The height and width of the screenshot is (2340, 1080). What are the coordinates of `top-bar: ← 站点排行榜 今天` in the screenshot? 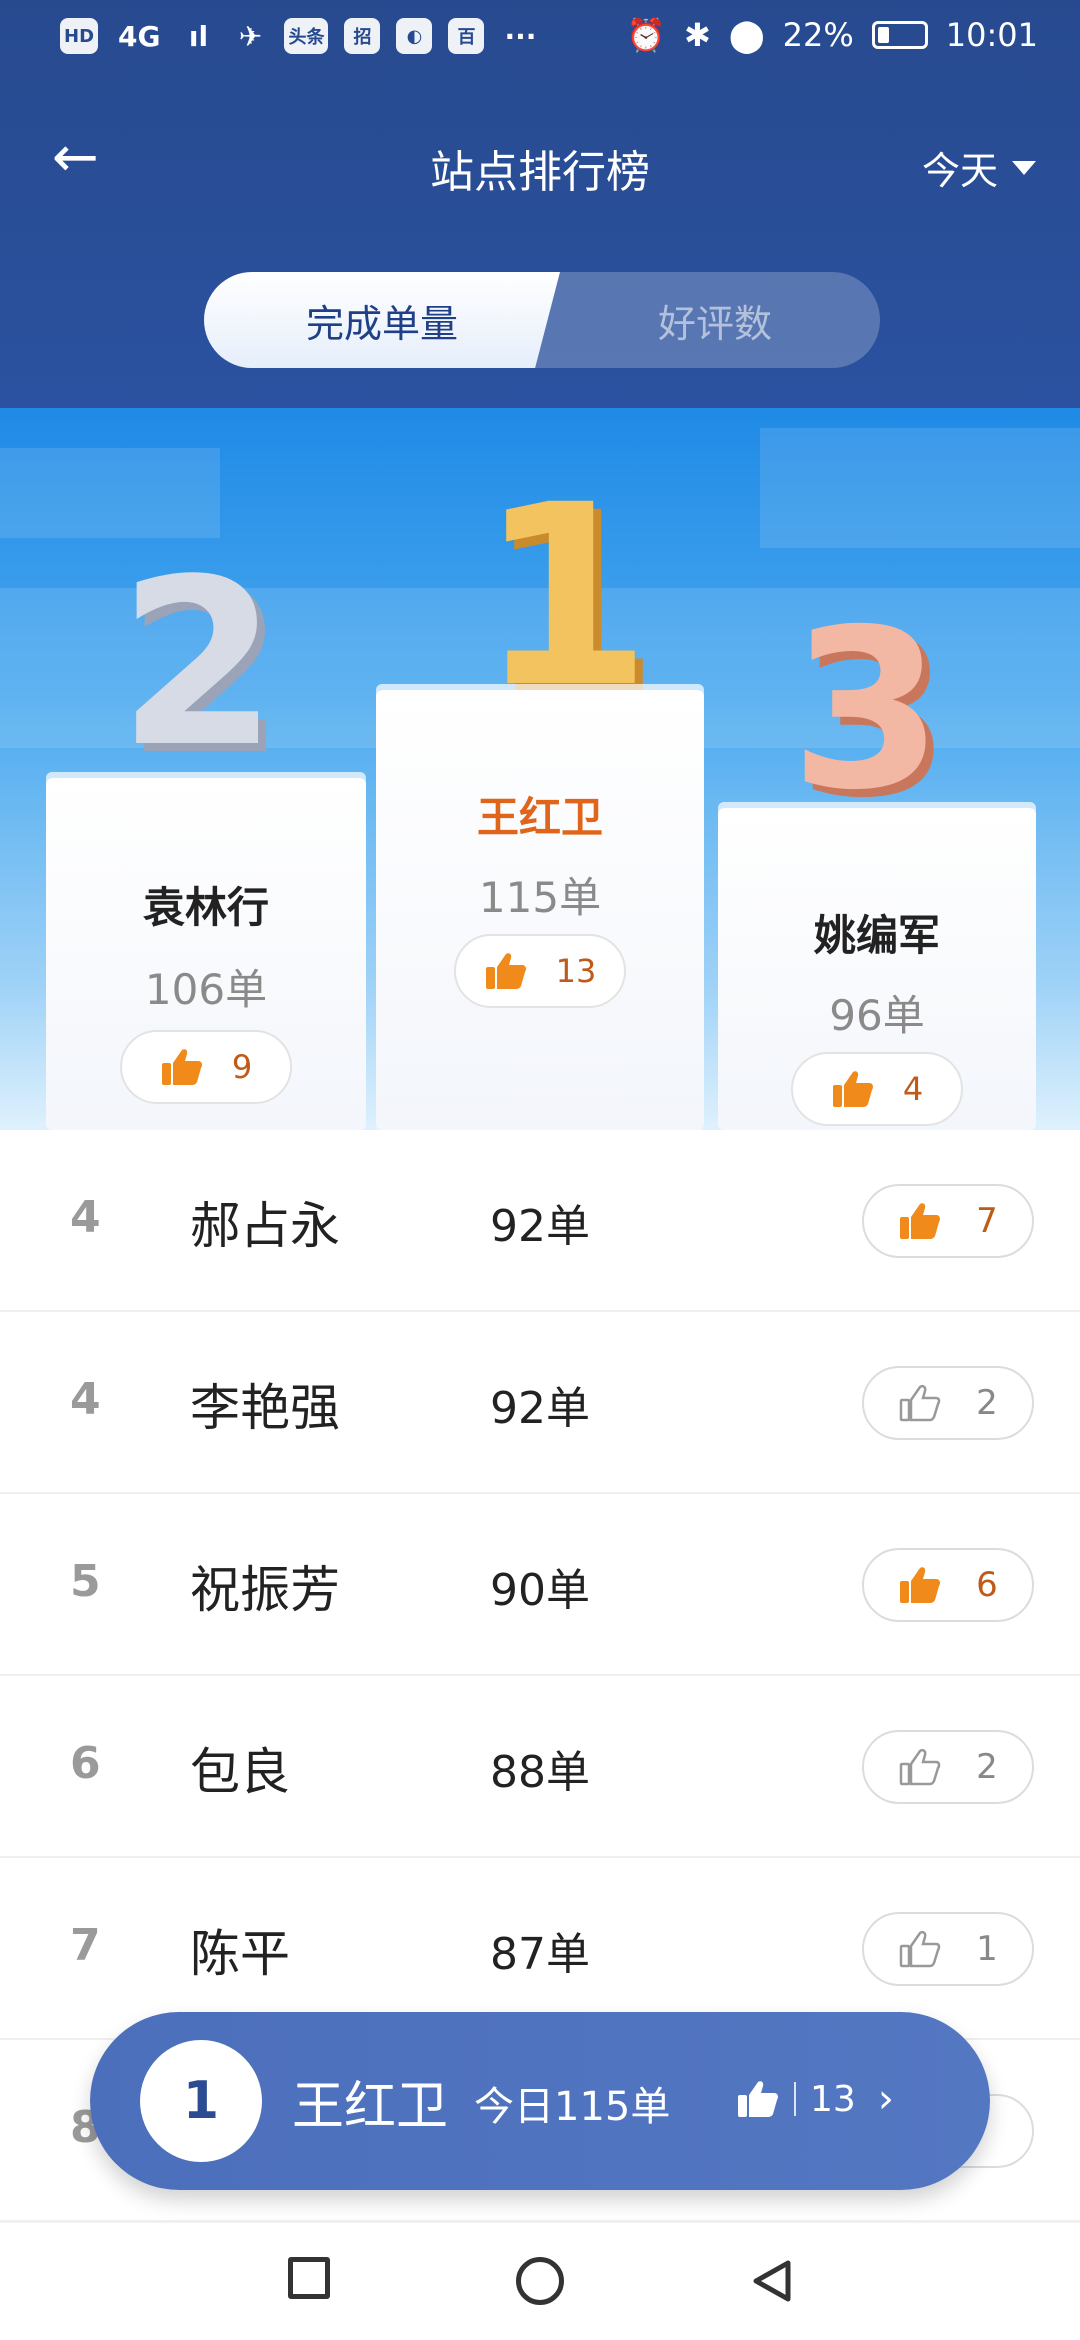 It's located at (540, 160).